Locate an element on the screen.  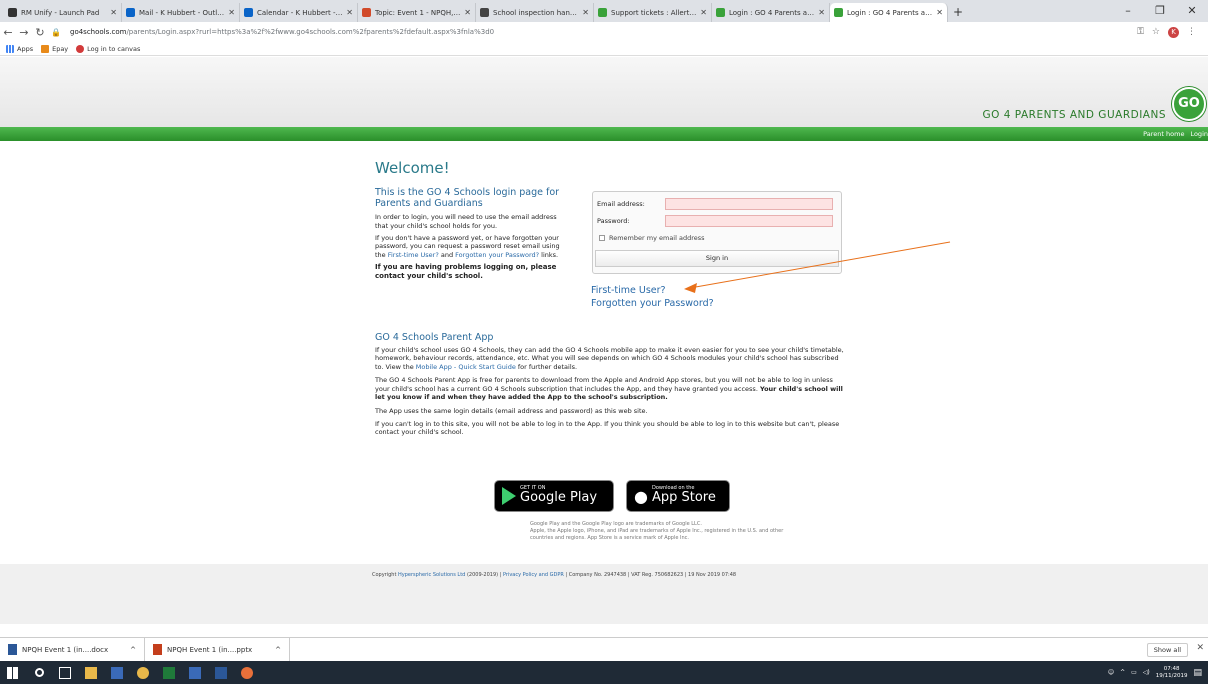
password-label: Password: is located at coordinates (613, 221).